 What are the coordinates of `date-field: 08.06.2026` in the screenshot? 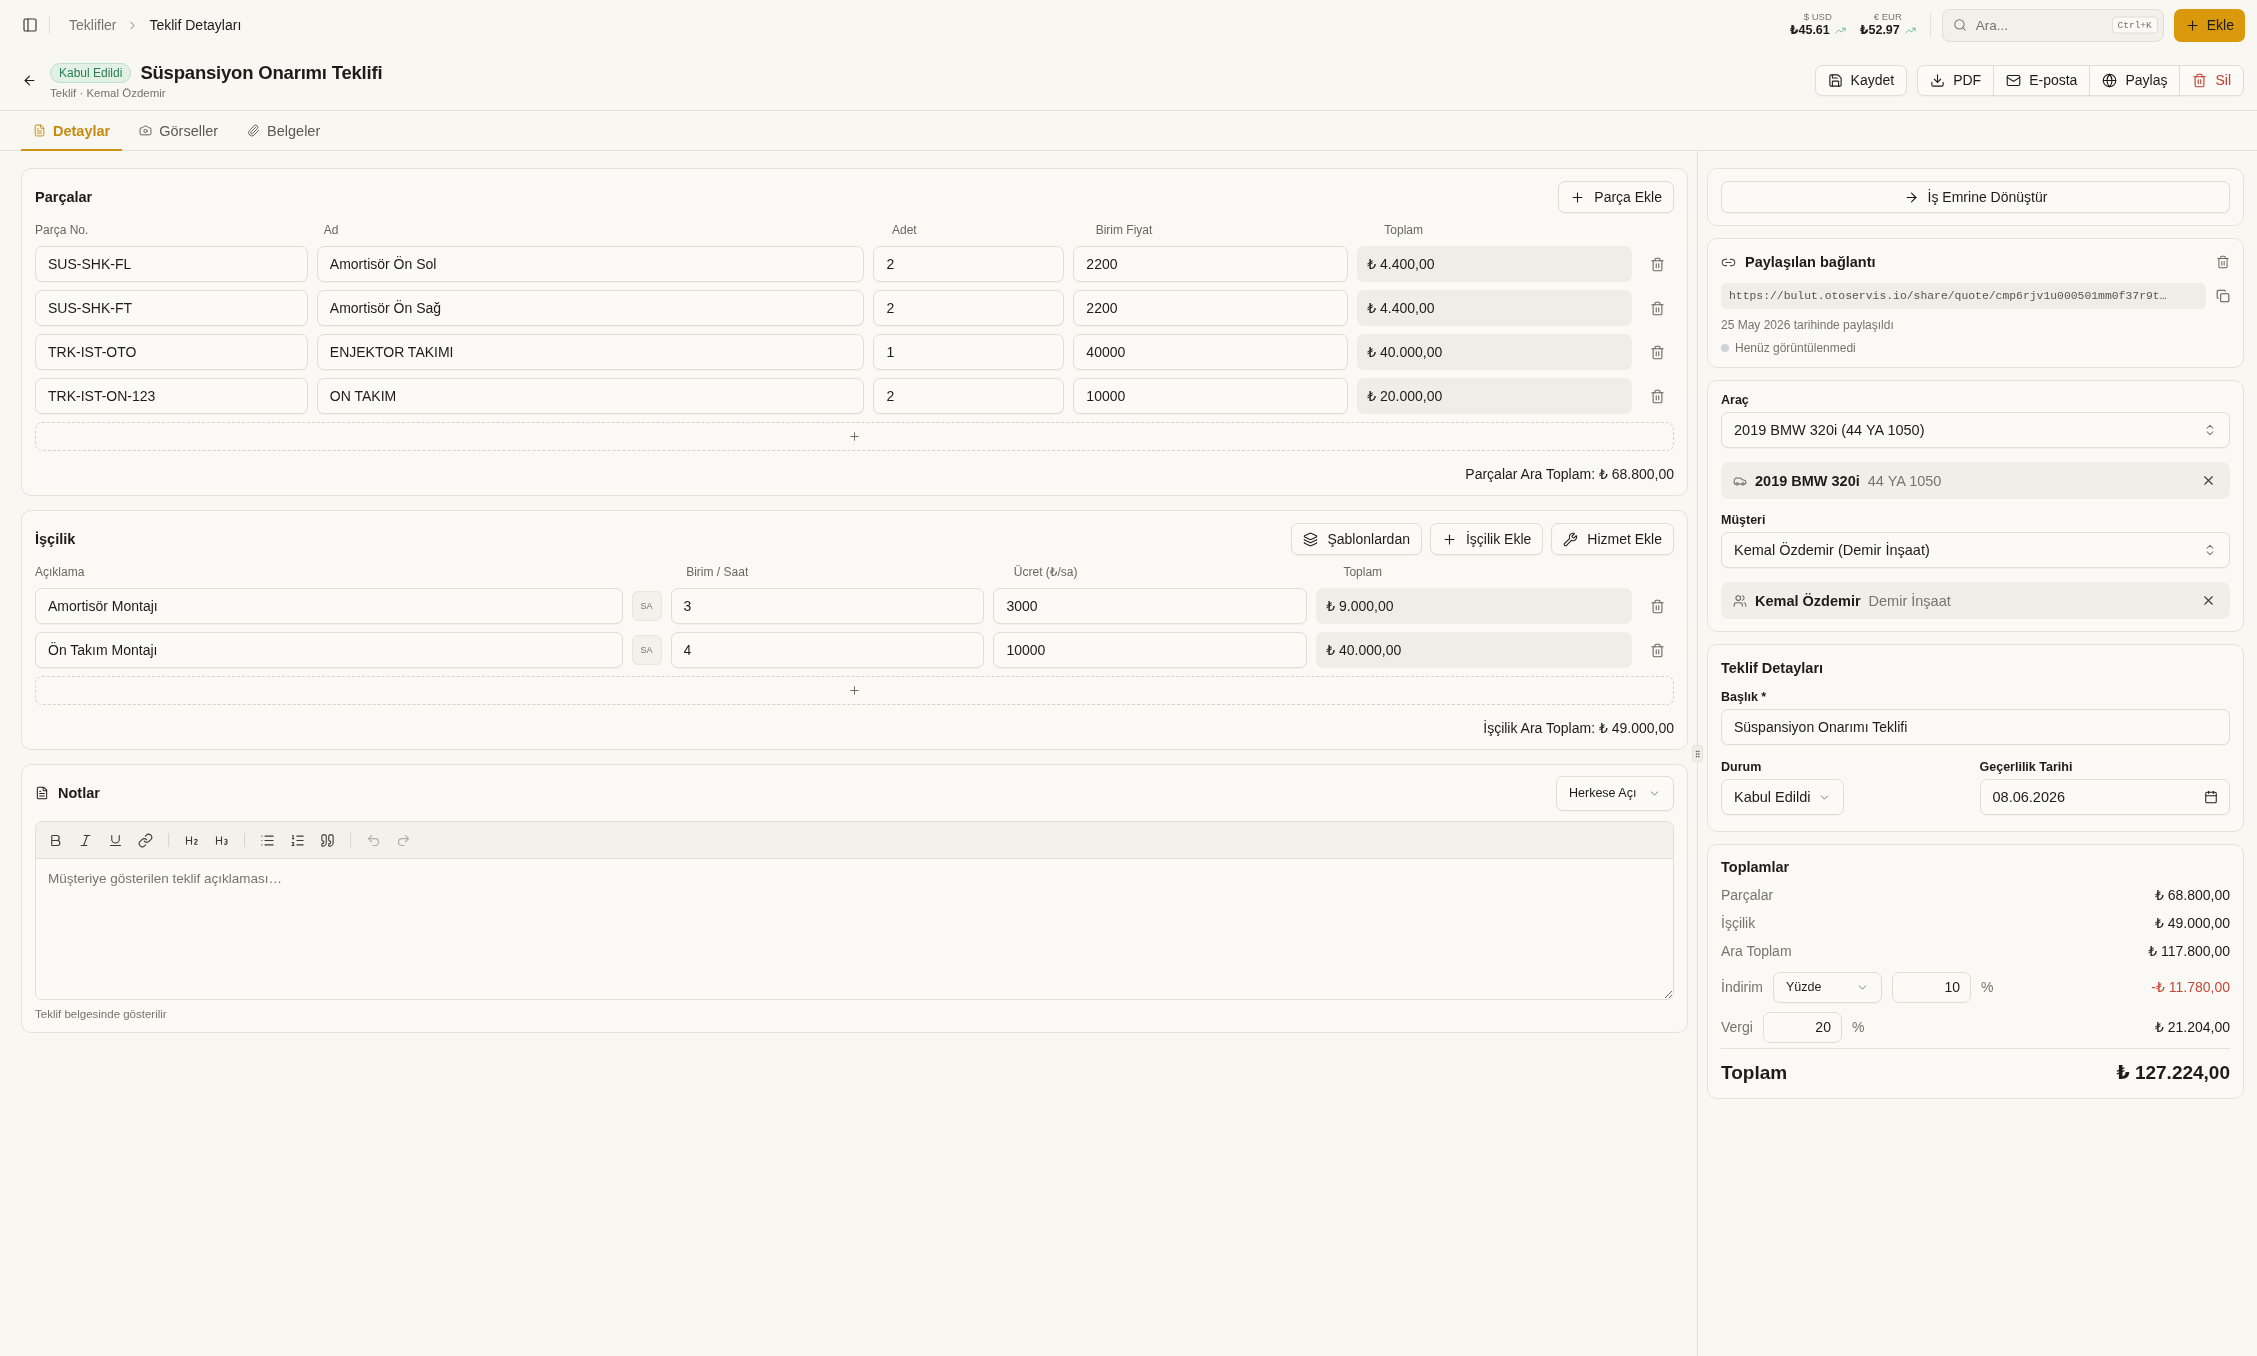 It's located at (2104, 797).